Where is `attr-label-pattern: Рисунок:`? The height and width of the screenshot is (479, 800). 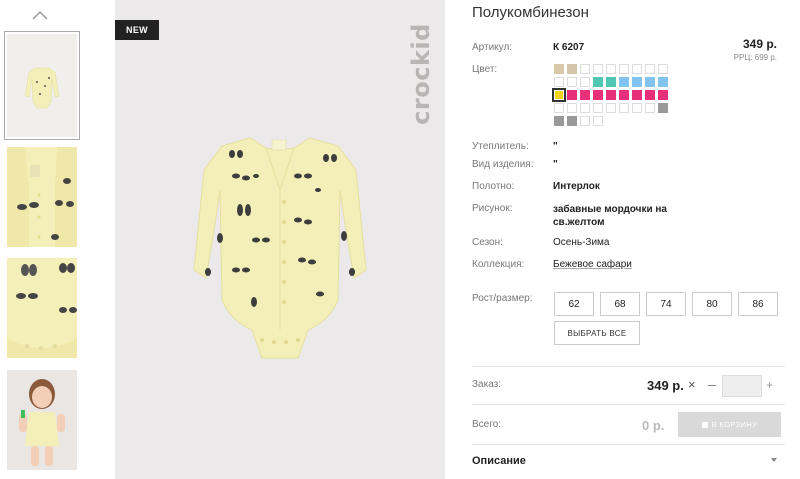 attr-label-pattern: Рисунок: is located at coordinates (492, 208).